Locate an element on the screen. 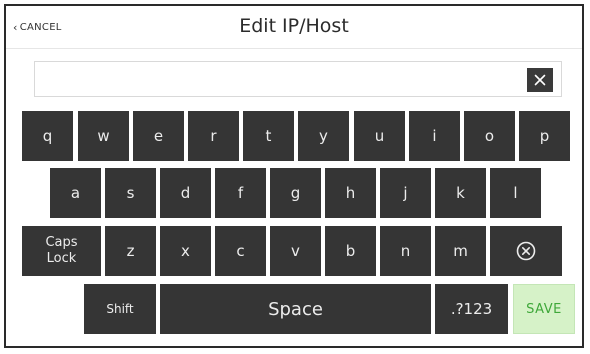 This screenshot has width=590, height=354. caps-lock-key: Caps Lock is located at coordinates (61, 251).